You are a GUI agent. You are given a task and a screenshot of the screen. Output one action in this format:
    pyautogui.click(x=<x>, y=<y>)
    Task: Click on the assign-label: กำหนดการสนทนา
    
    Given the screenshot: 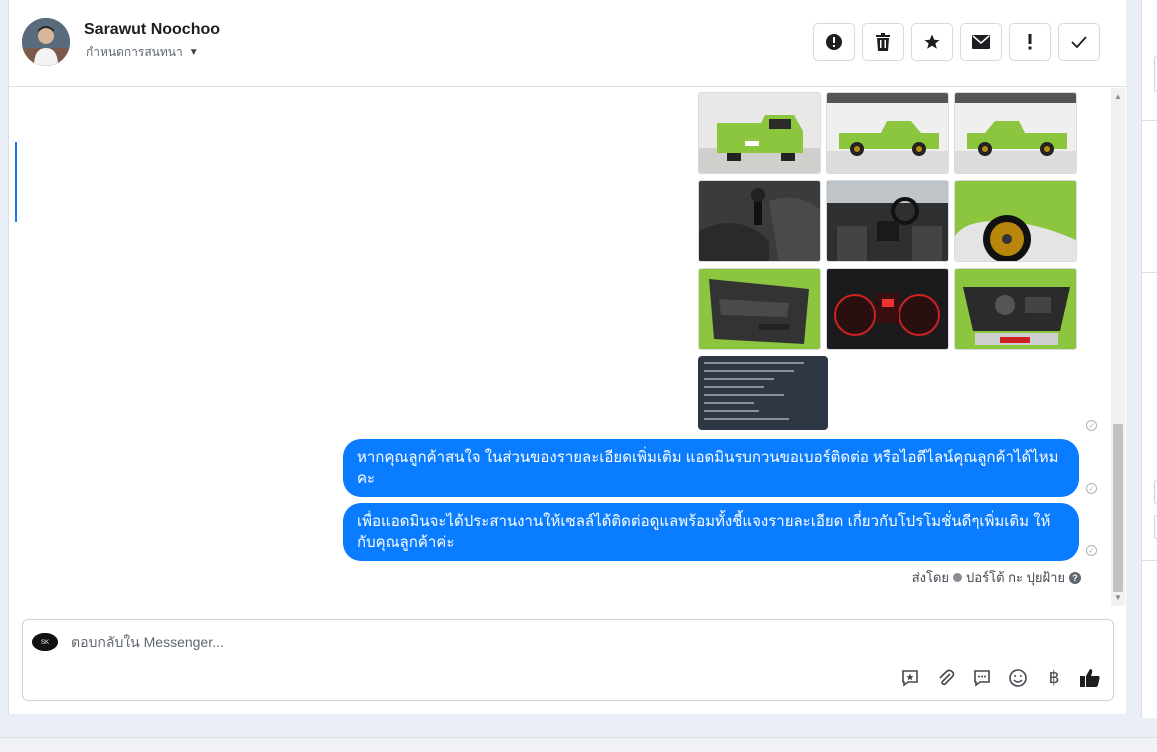 What is the action you would take?
    pyautogui.click(x=134, y=52)
    